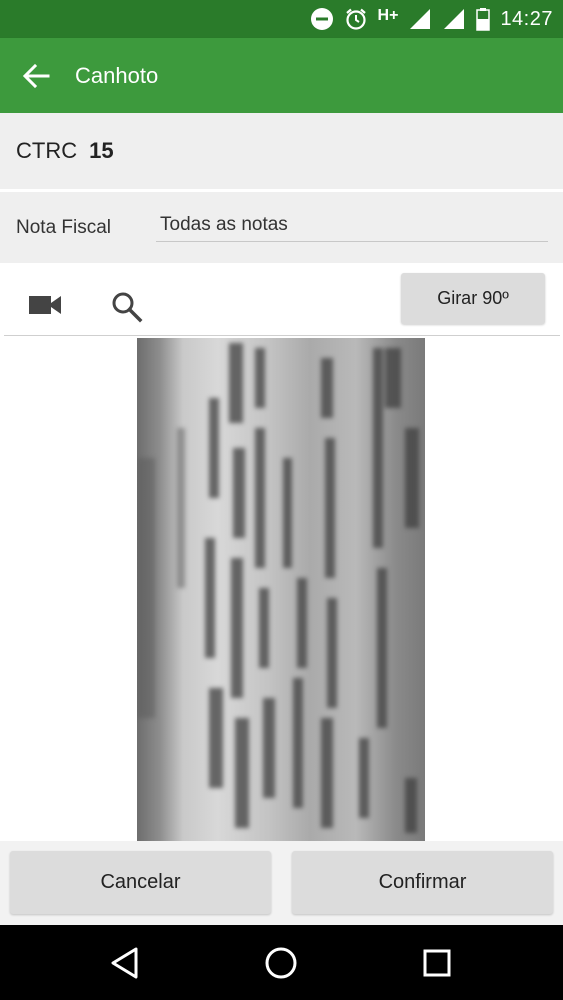 The width and height of the screenshot is (563, 1000). What do you see at coordinates (47, 150) in the screenshot?
I see `ctrc-label: CTRC` at bounding box center [47, 150].